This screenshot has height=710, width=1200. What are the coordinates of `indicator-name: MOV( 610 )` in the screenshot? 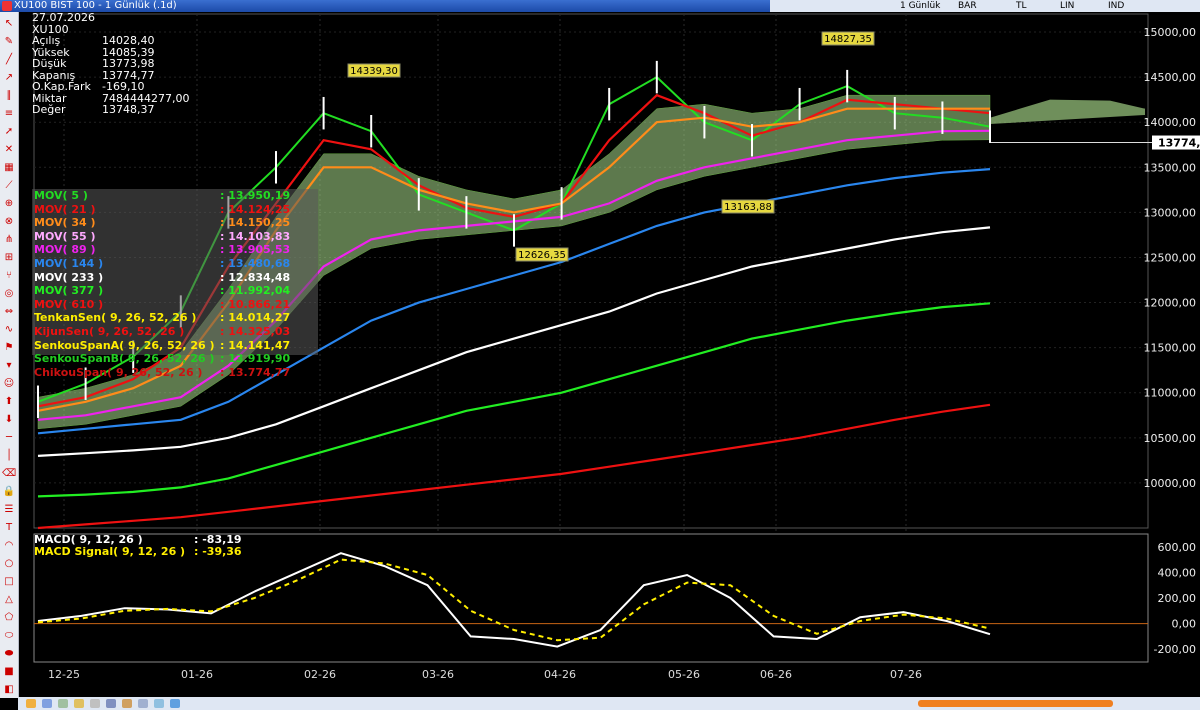 It's located at (69, 304).